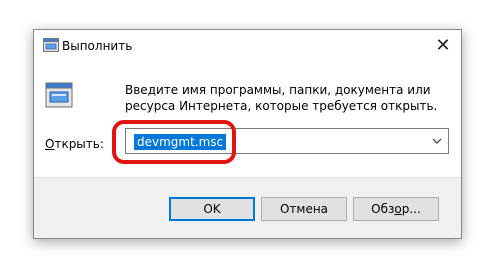 The height and width of the screenshot is (272, 495). I want to click on title-bar: Выполнить ✕, so click(247, 45).